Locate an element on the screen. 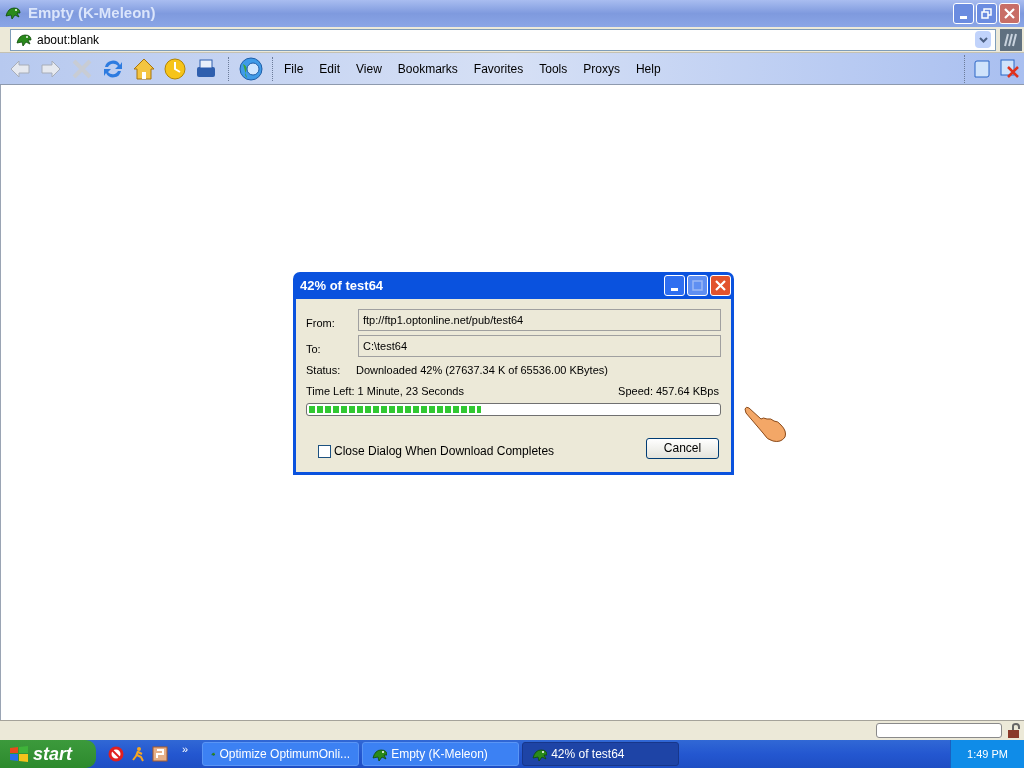  maximize-icon is located at coordinates (697, 285).